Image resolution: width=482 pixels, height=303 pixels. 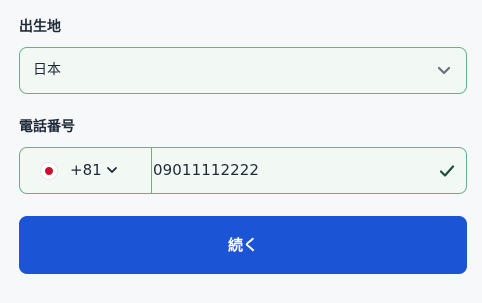 I want to click on dial-code: +81, so click(x=86, y=170).